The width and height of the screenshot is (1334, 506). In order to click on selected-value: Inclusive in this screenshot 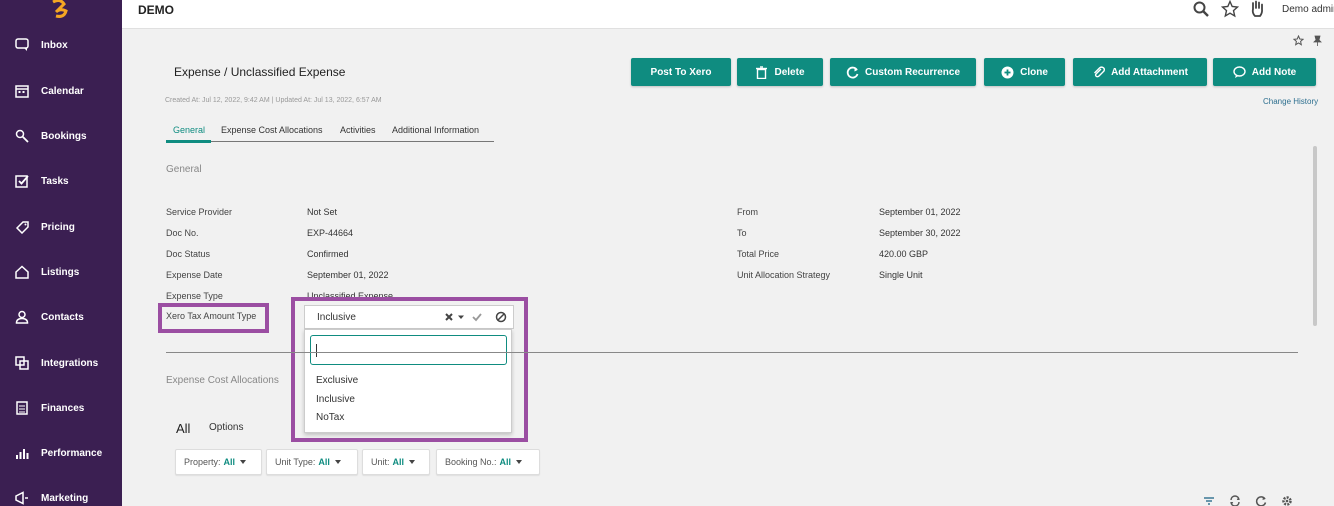, I will do `click(336, 317)`.